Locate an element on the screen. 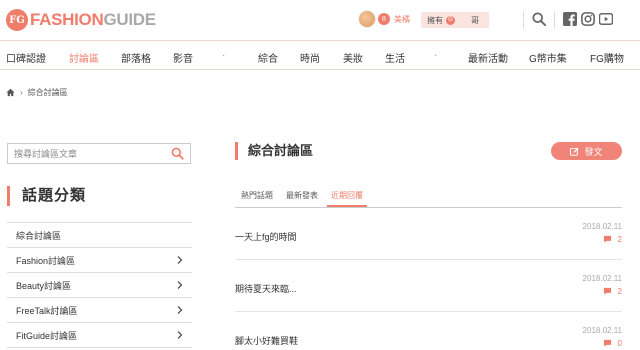 Image resolution: width=640 pixels, height=350 pixels. category-item-fashion: Fashion討論區 is located at coordinates (99, 260).